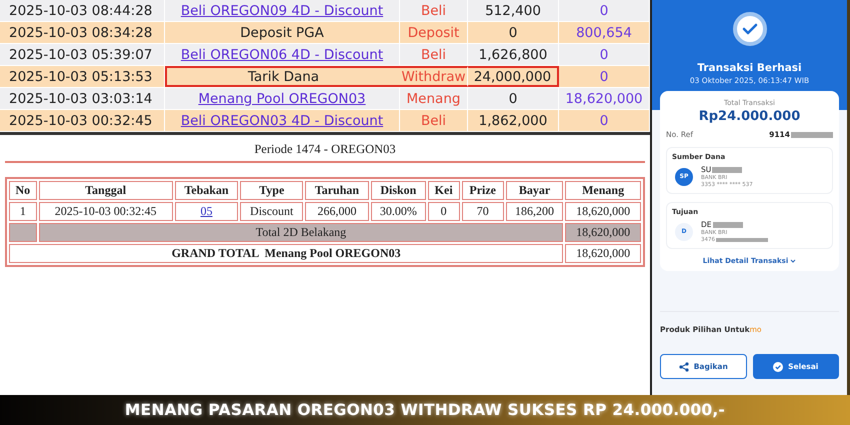  What do you see at coordinates (282, 120) in the screenshot?
I see `description-link: Beli OREGON03 4D - Discount` at bounding box center [282, 120].